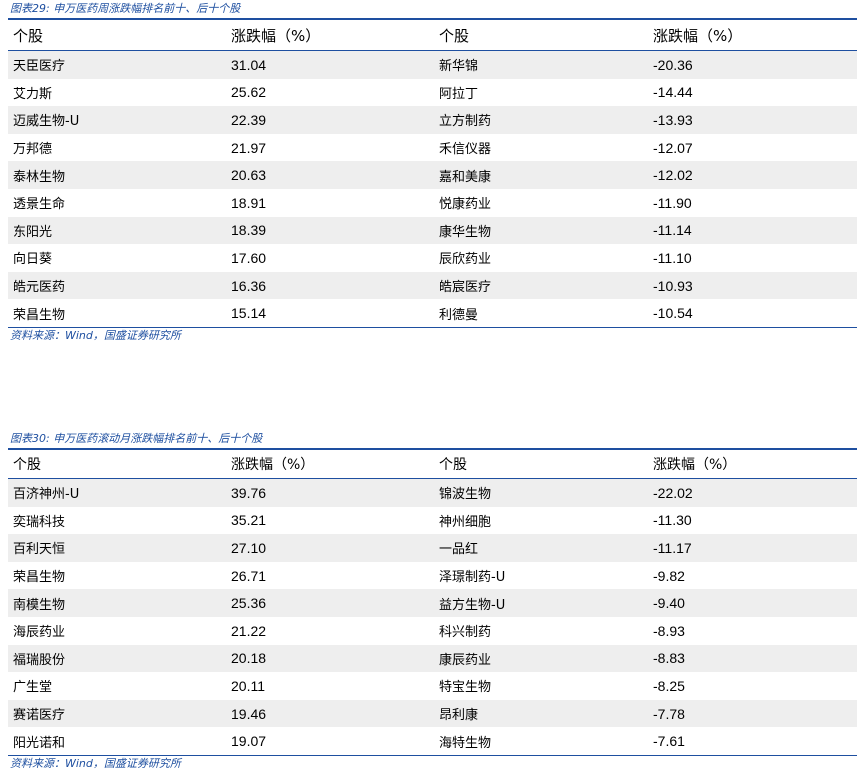 The width and height of the screenshot is (865, 776). I want to click on top-stock-name: 艾力斯, so click(33, 94).